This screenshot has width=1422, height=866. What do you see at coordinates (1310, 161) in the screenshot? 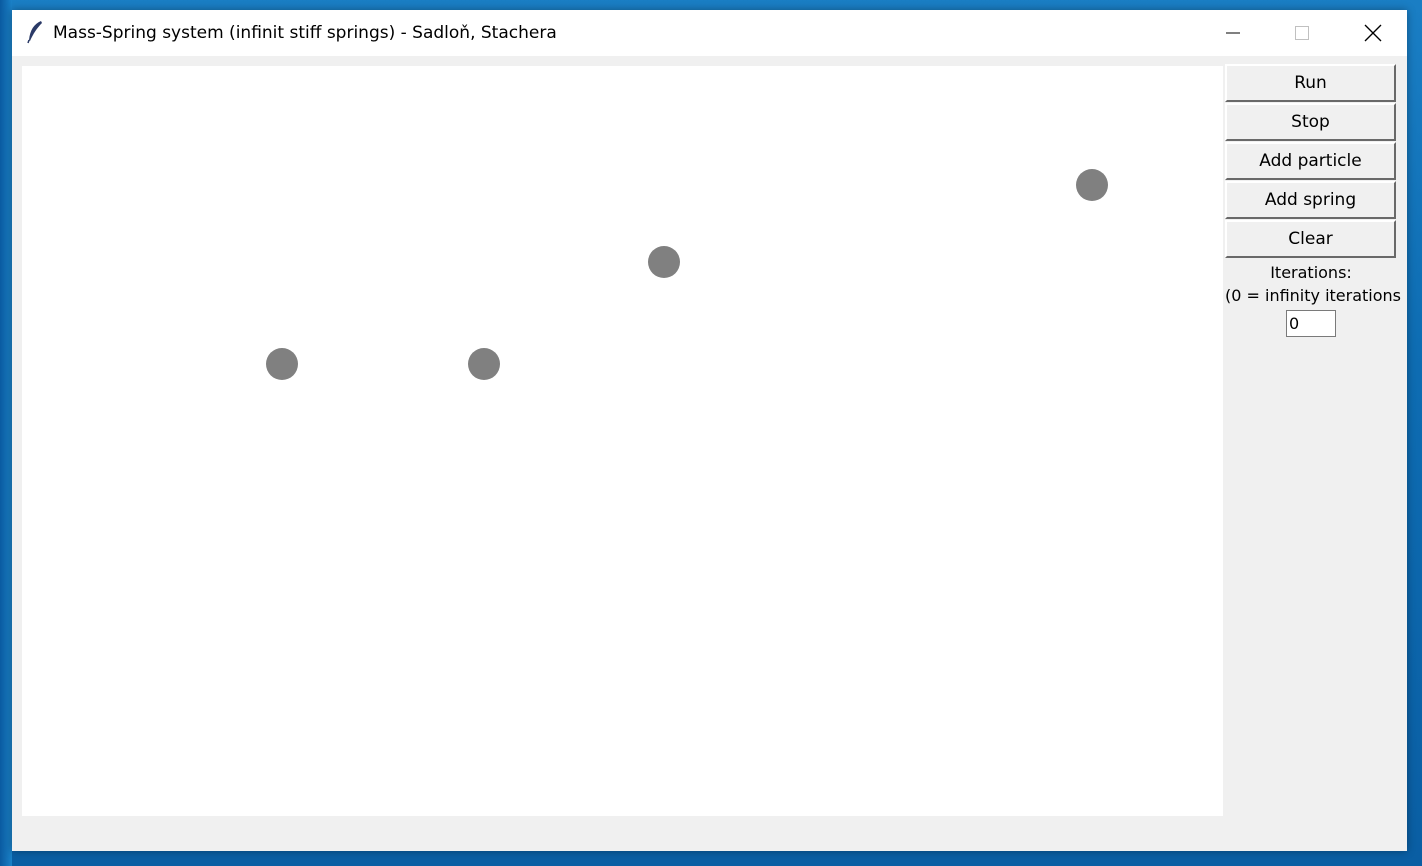
I see `add-particle-button: Add particle` at bounding box center [1310, 161].